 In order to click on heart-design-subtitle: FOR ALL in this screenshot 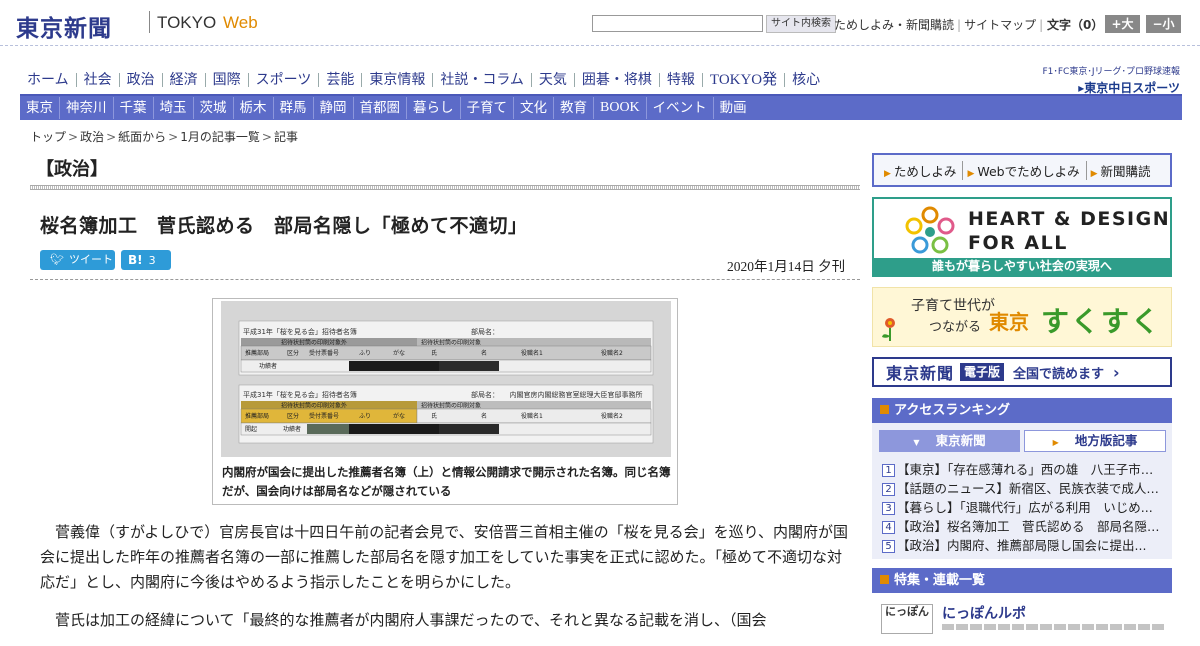, I will do `click(1018, 243)`.